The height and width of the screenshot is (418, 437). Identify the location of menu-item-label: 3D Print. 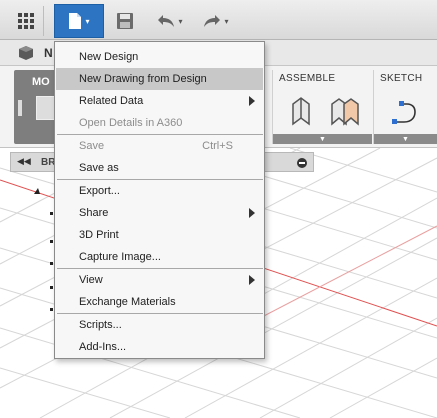
(99, 235).